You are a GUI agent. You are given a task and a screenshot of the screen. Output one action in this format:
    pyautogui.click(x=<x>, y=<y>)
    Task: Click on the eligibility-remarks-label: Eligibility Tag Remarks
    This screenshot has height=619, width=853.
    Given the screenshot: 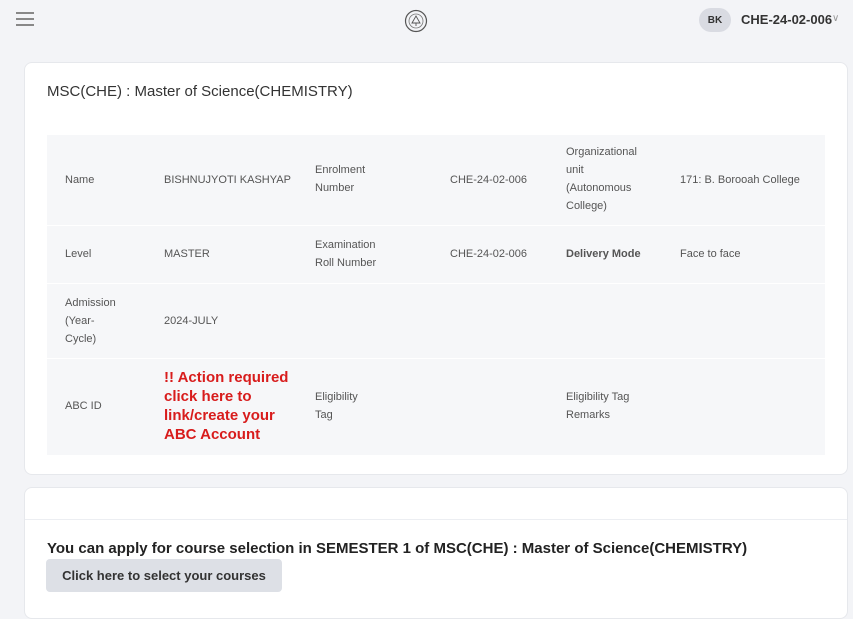 What is the action you would take?
    pyautogui.click(x=598, y=406)
    